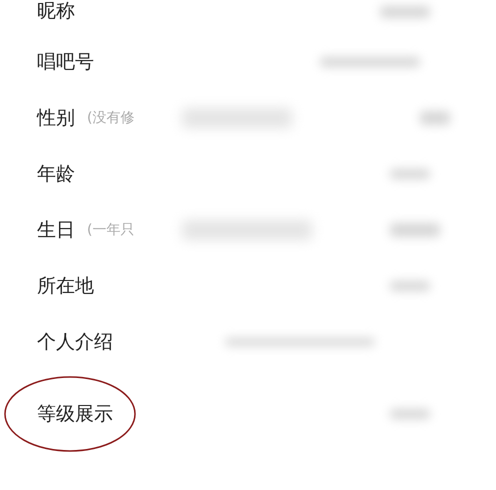 This screenshot has height=490, width=496. What do you see at coordinates (56, 12) in the screenshot?
I see `row-label: 昵称` at bounding box center [56, 12].